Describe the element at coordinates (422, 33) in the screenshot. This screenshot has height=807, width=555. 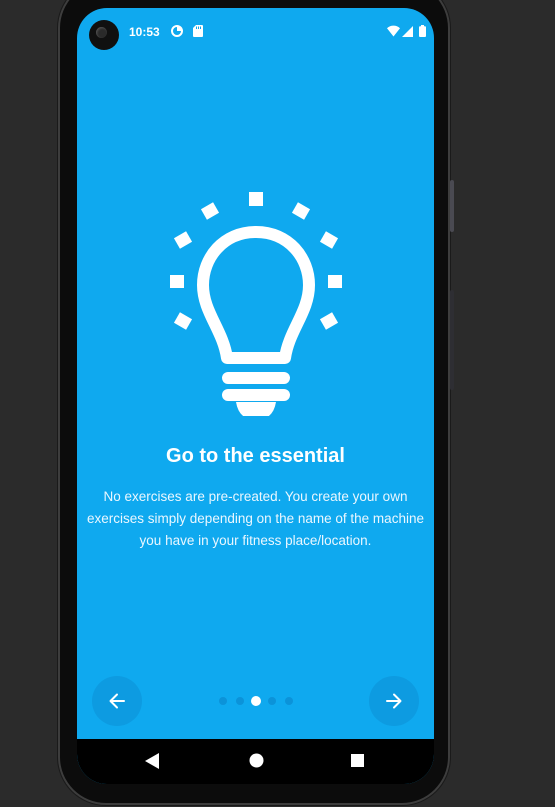
I see `battery-icon` at that location.